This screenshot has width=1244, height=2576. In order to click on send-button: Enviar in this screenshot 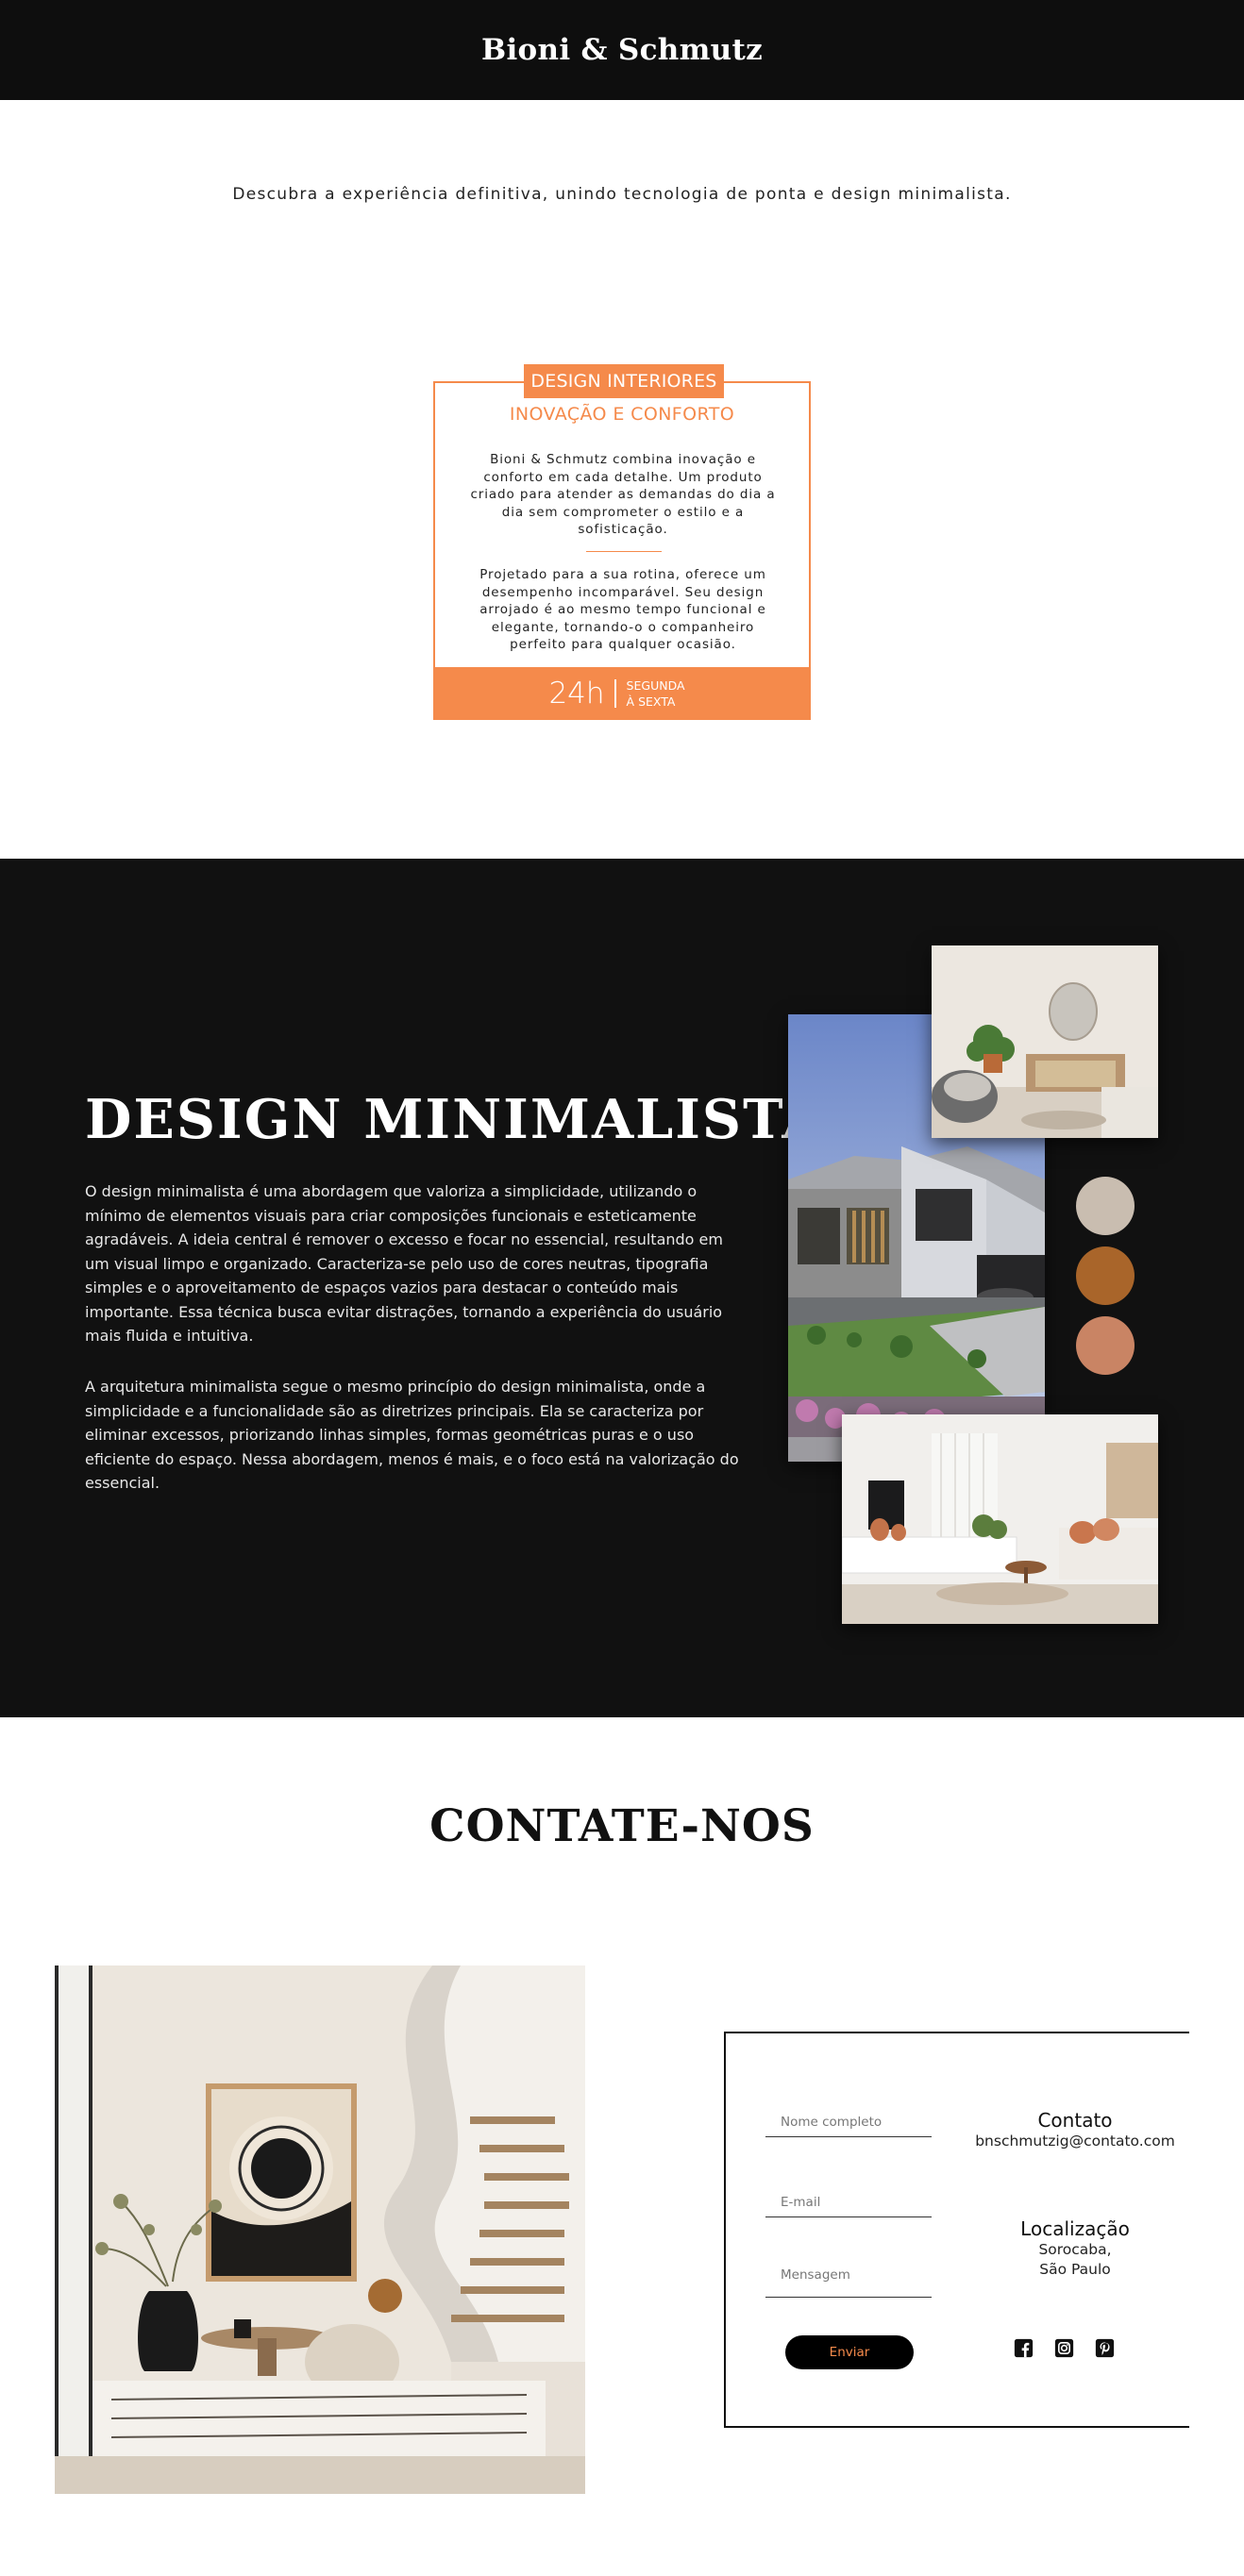, I will do `click(849, 2352)`.